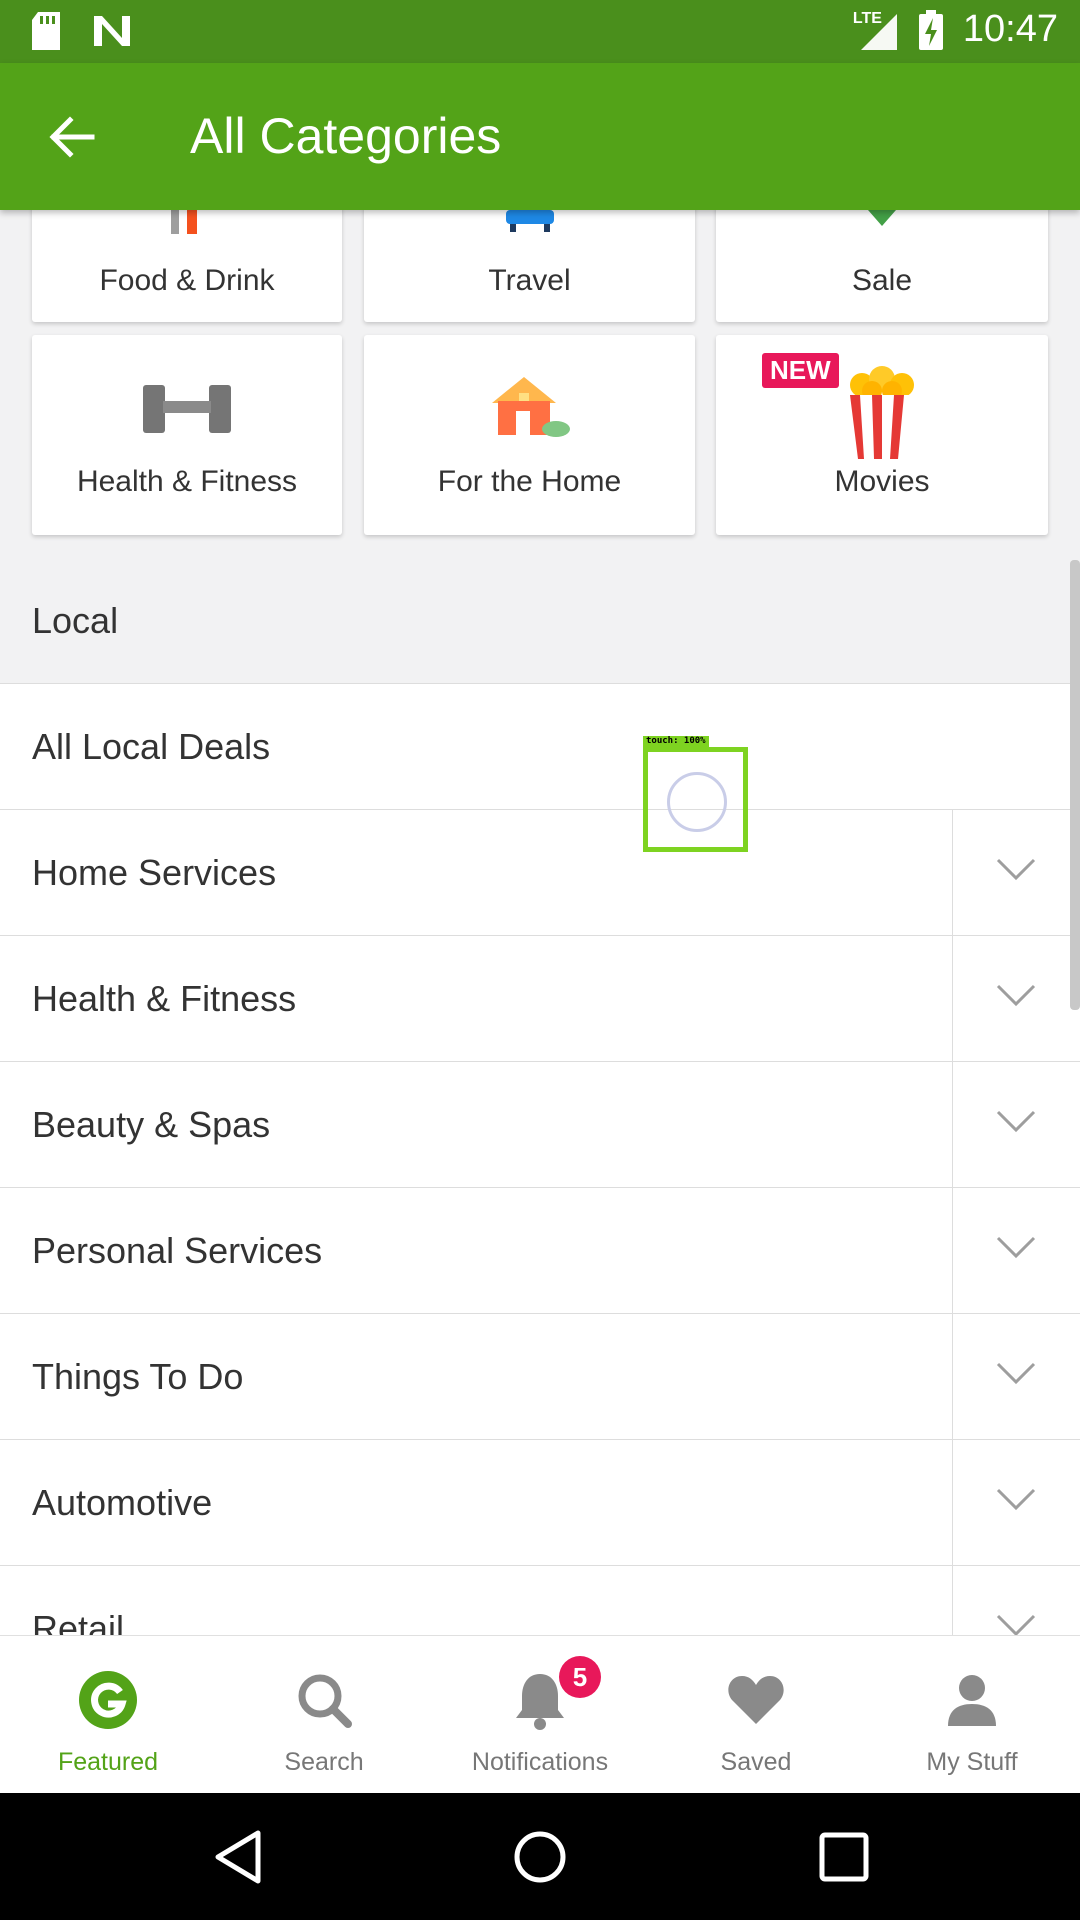 The image size is (1080, 1920). I want to click on list-item-label: Retail, so click(78, 1621).